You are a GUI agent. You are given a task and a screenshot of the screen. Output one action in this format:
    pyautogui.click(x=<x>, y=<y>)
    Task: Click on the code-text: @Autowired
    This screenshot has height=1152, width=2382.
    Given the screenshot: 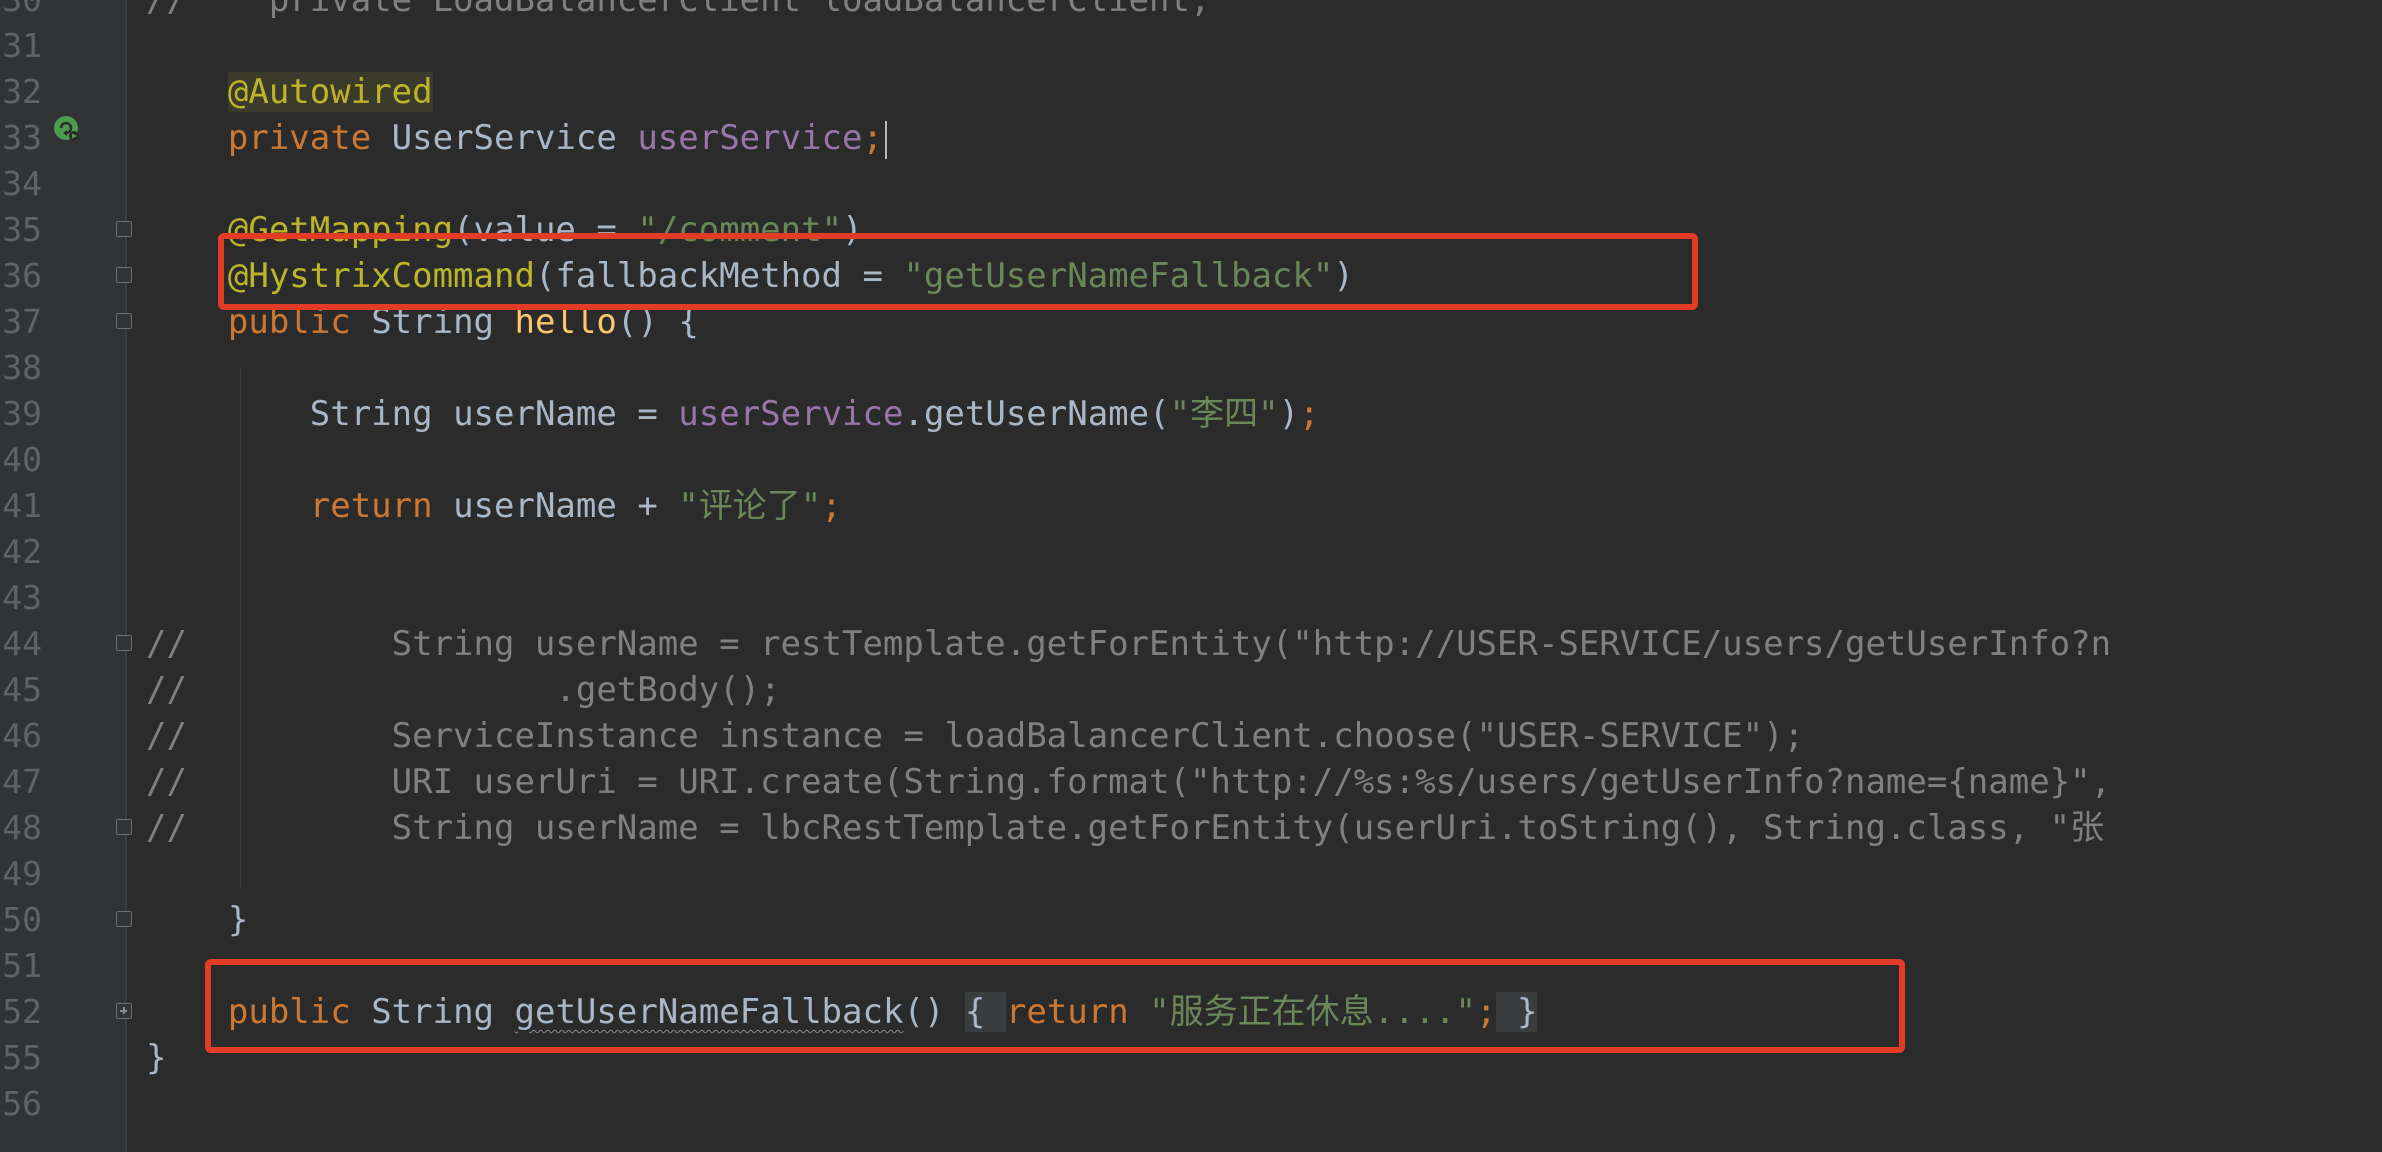 What is the action you would take?
    pyautogui.click(x=289, y=92)
    